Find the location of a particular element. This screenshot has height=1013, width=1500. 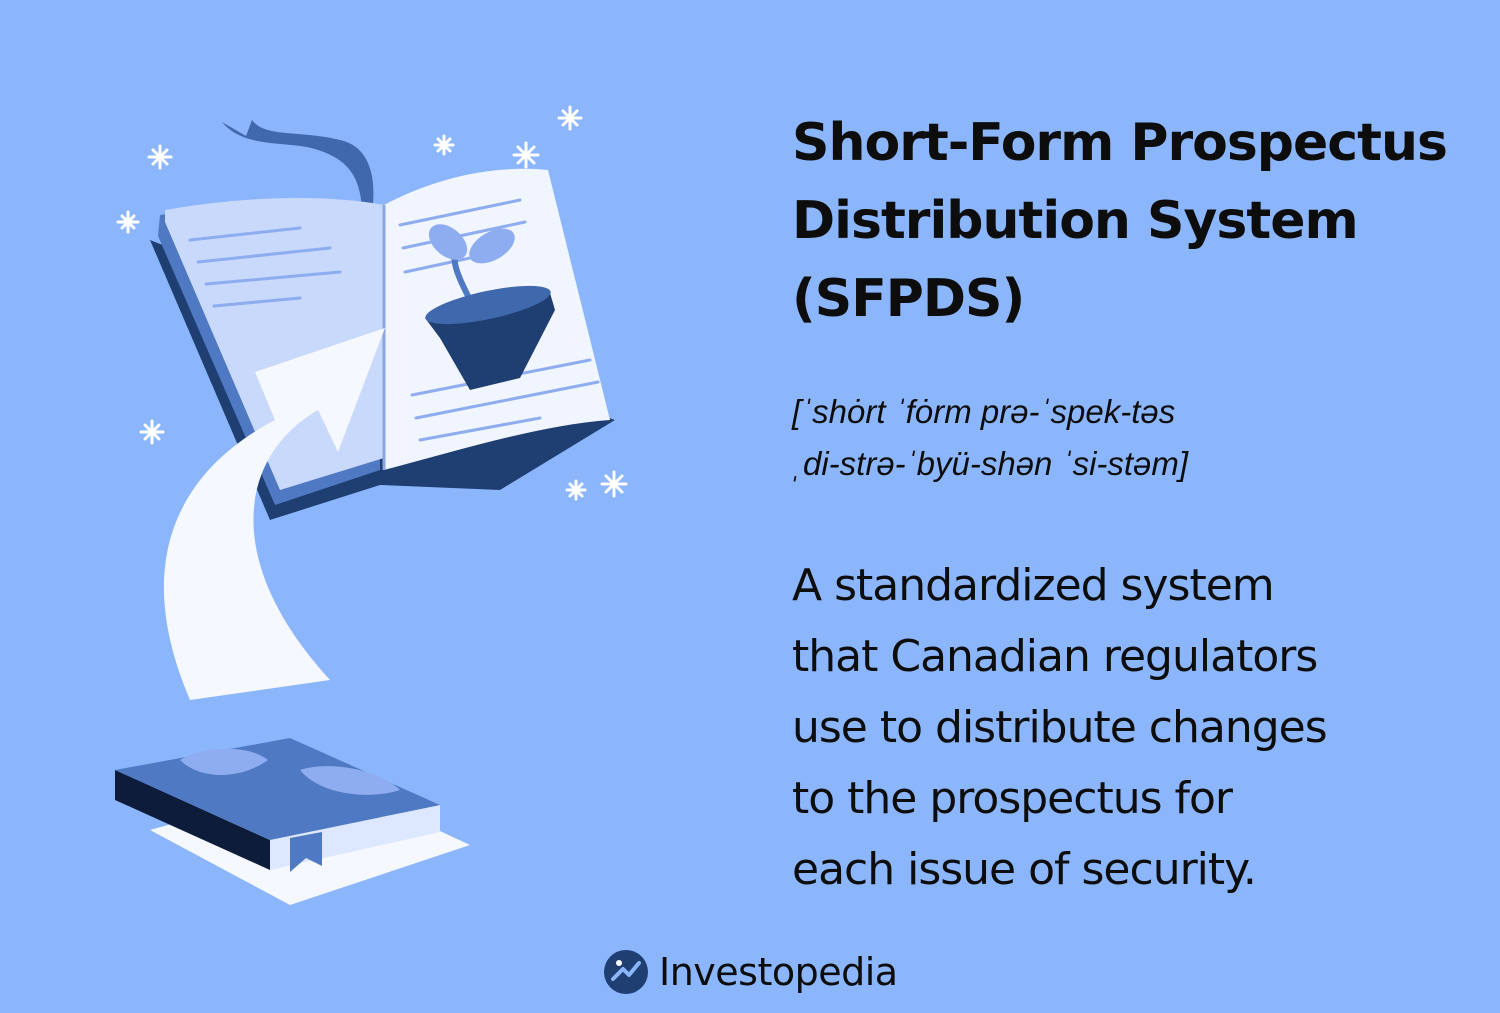

brand-logo: Investopedia is located at coordinates (750, 972).